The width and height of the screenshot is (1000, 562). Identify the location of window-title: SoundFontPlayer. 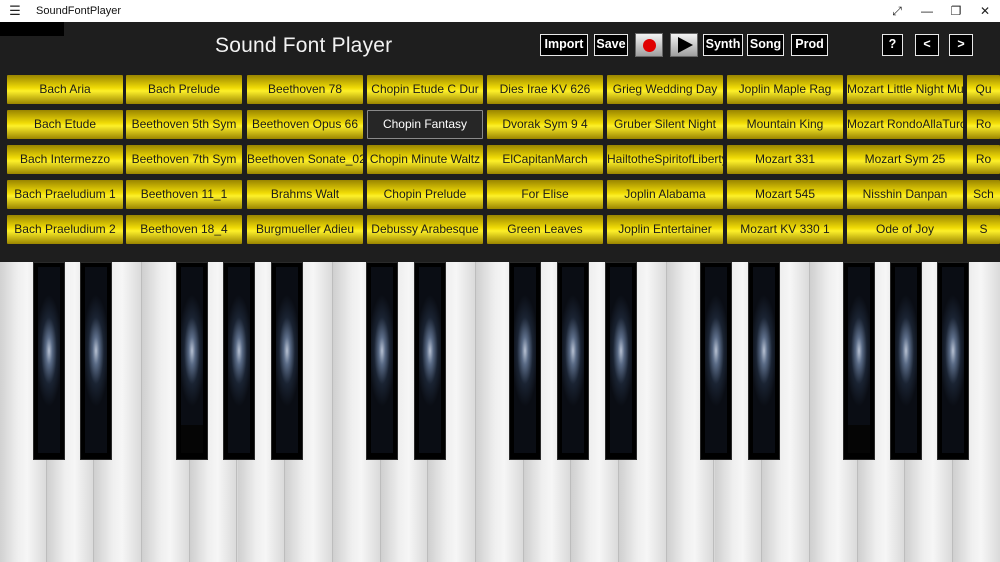
(78, 11).